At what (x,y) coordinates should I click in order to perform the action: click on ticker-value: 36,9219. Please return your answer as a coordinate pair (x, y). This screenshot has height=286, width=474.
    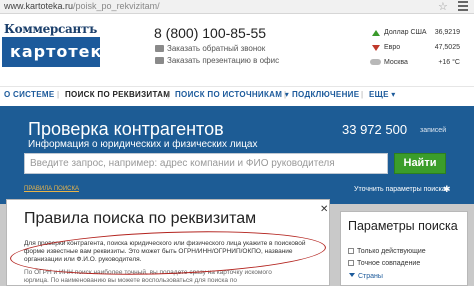
    Looking at the image, I should click on (447, 32).